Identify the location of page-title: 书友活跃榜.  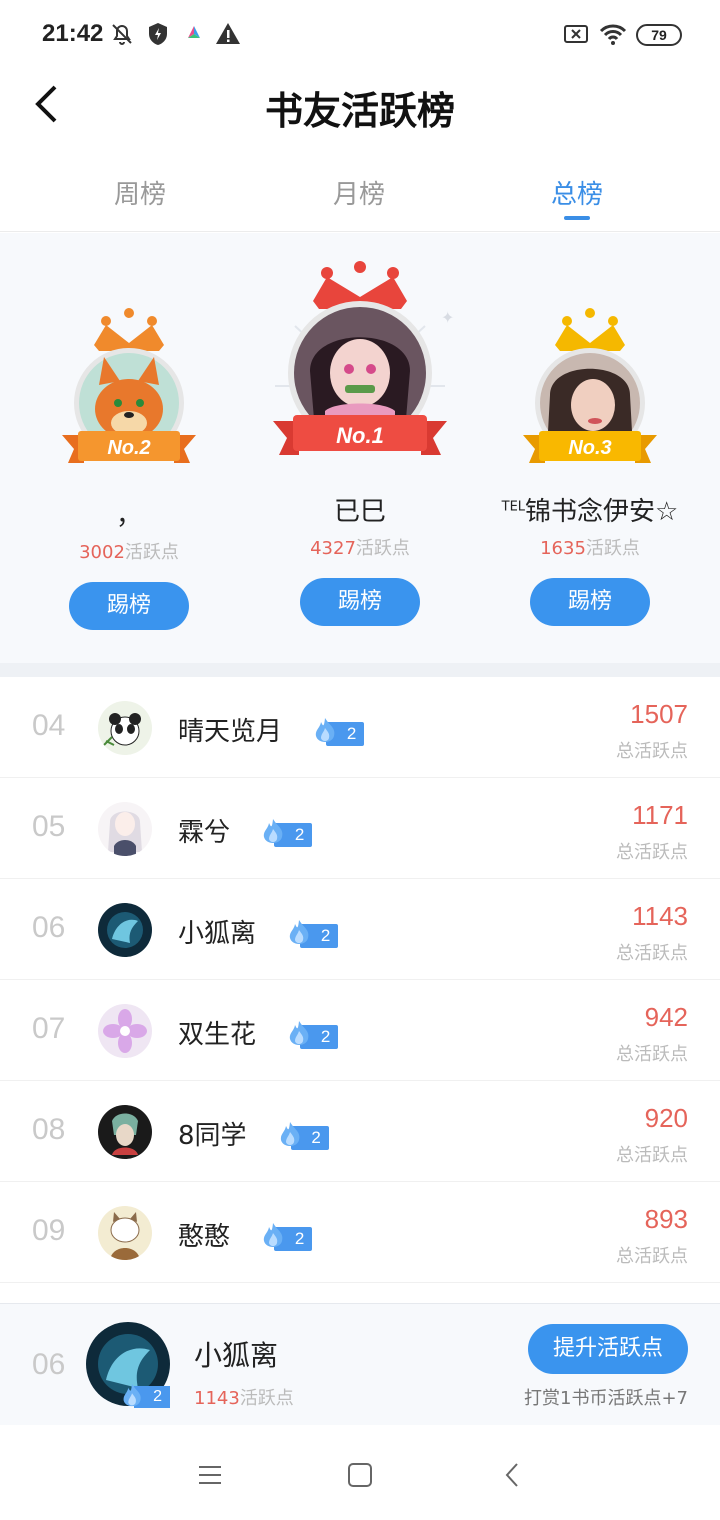
(359, 110).